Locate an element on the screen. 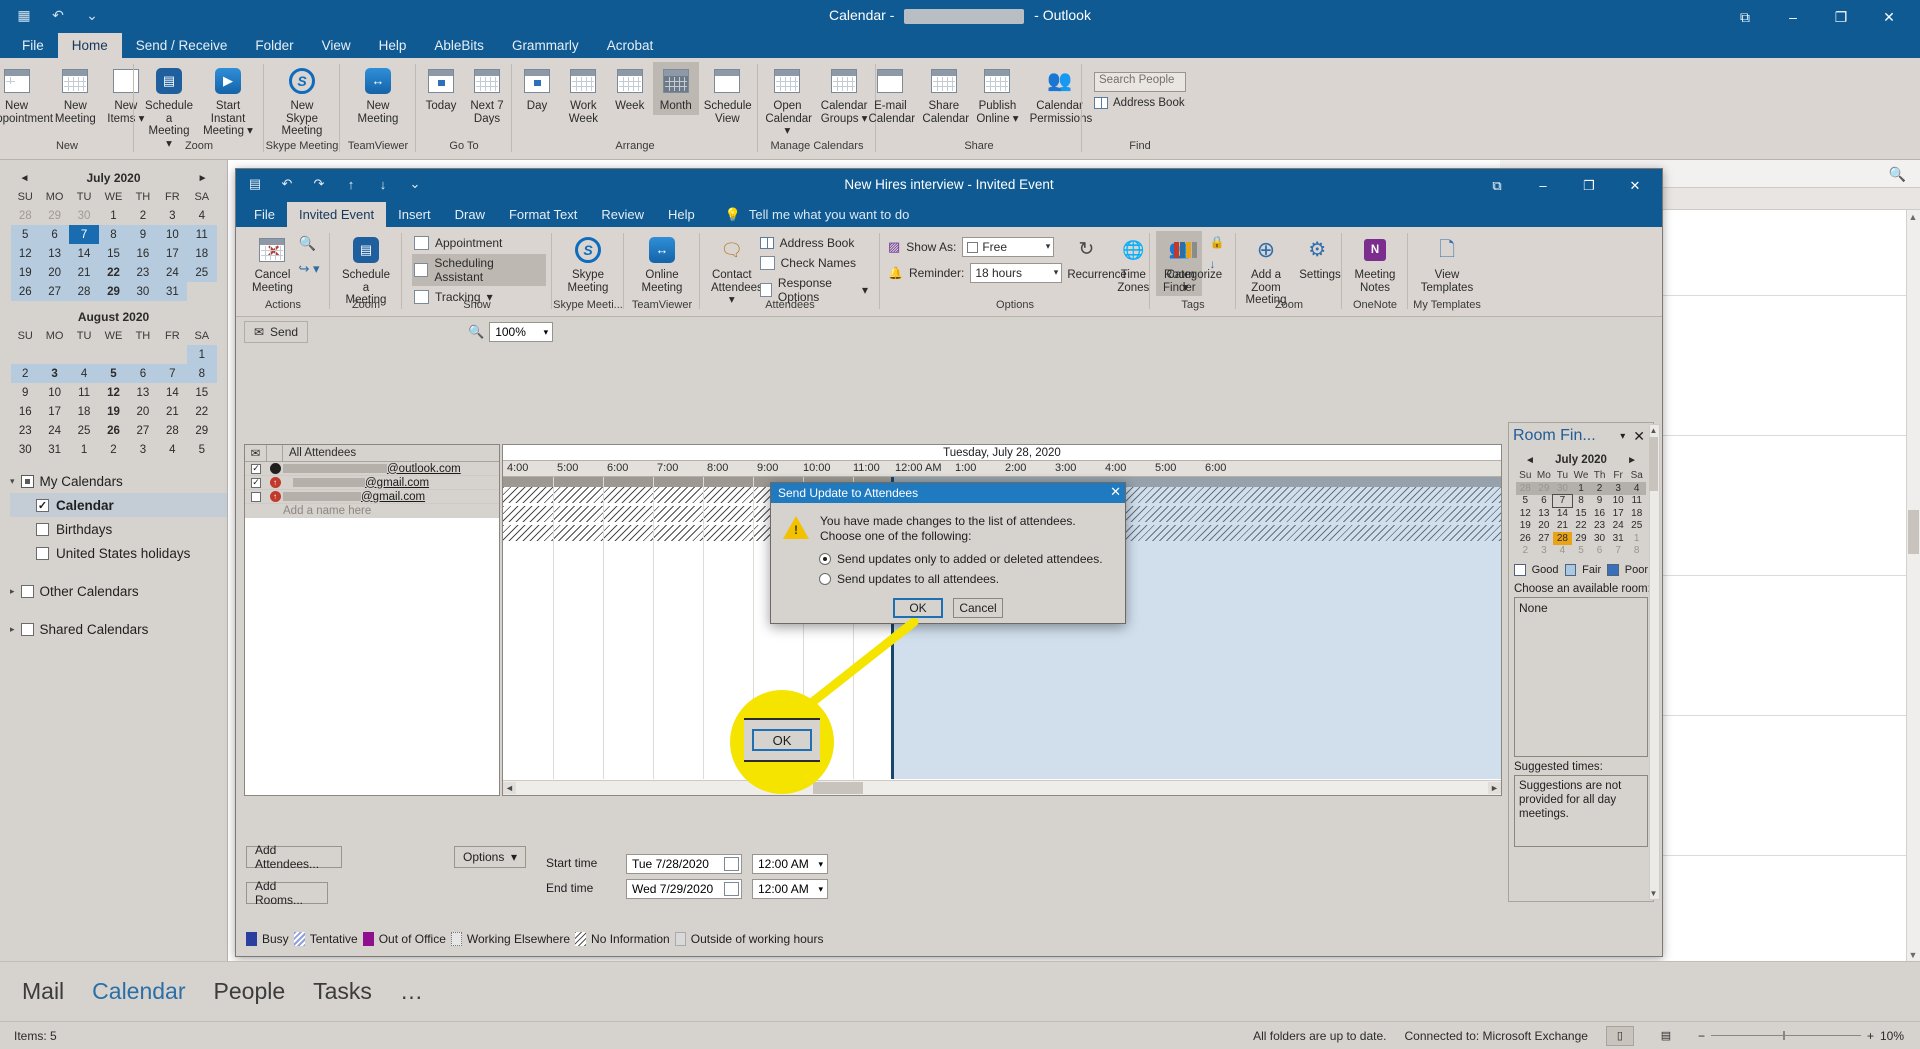 This screenshot has width=1920, height=1049. mini-cal-day: 14 is located at coordinates (84, 253).